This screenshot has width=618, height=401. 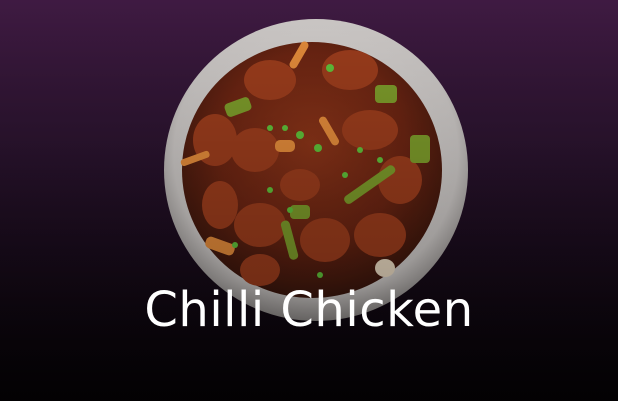 What do you see at coordinates (309, 310) in the screenshot?
I see `dish-title: Chilli Chicken` at bounding box center [309, 310].